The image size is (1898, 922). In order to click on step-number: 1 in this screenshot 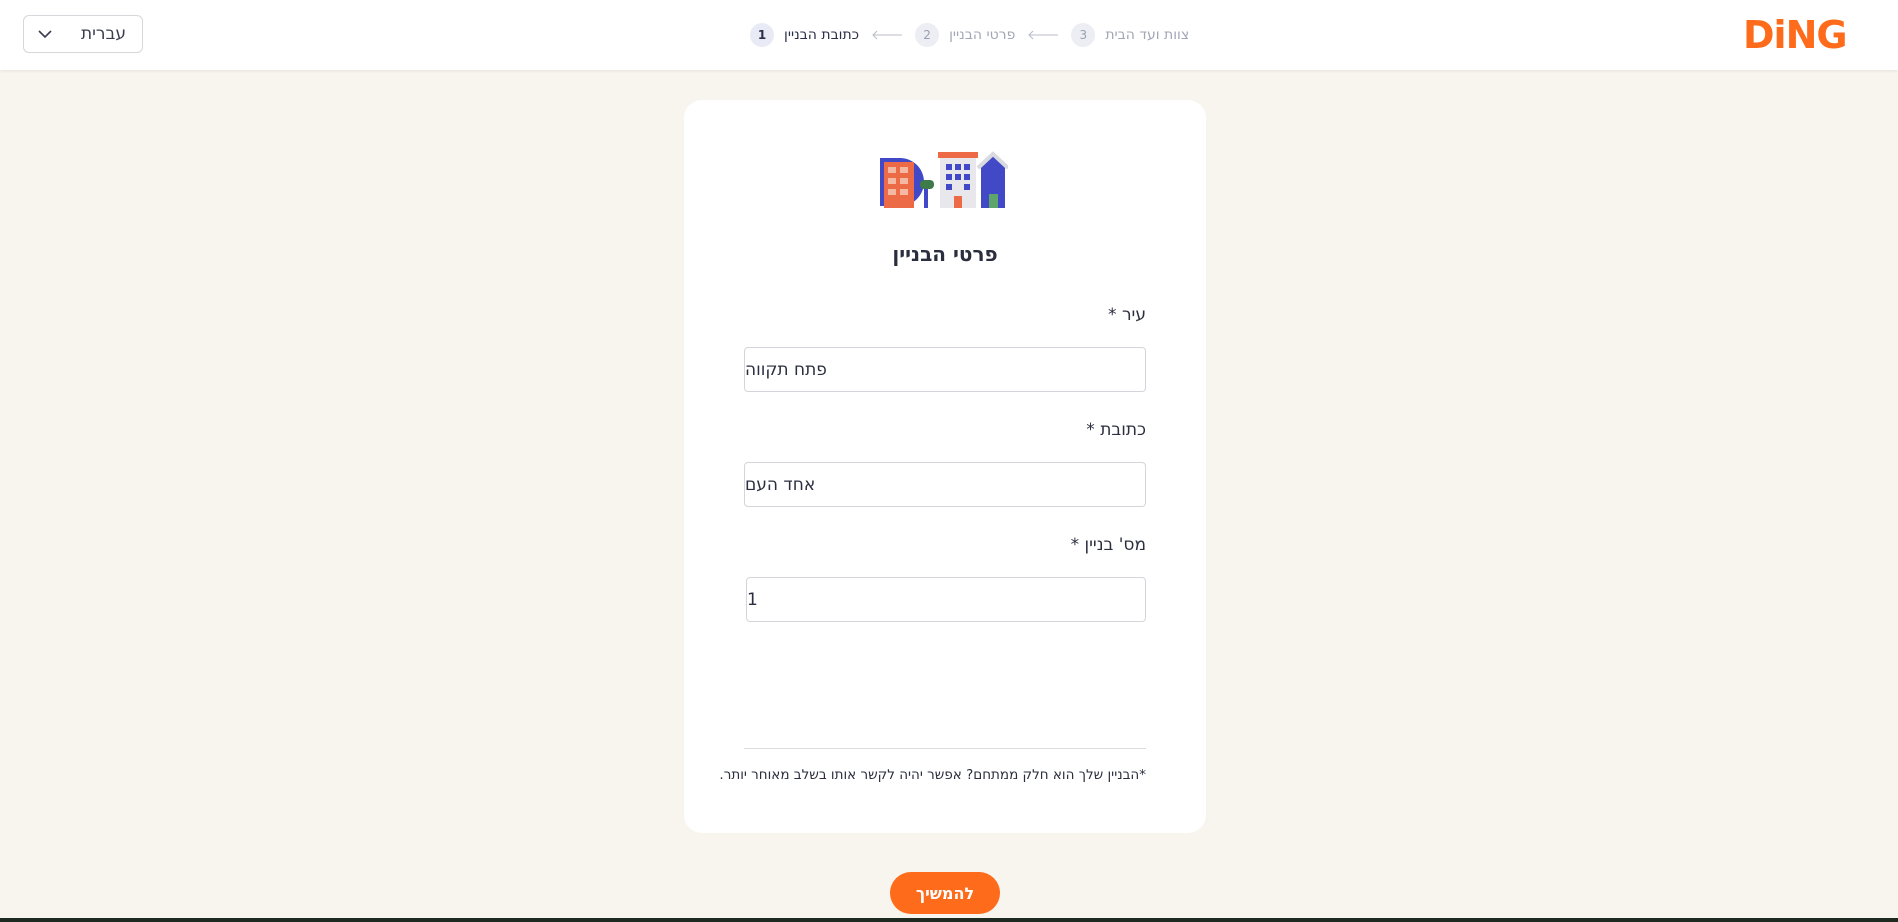, I will do `click(762, 35)`.